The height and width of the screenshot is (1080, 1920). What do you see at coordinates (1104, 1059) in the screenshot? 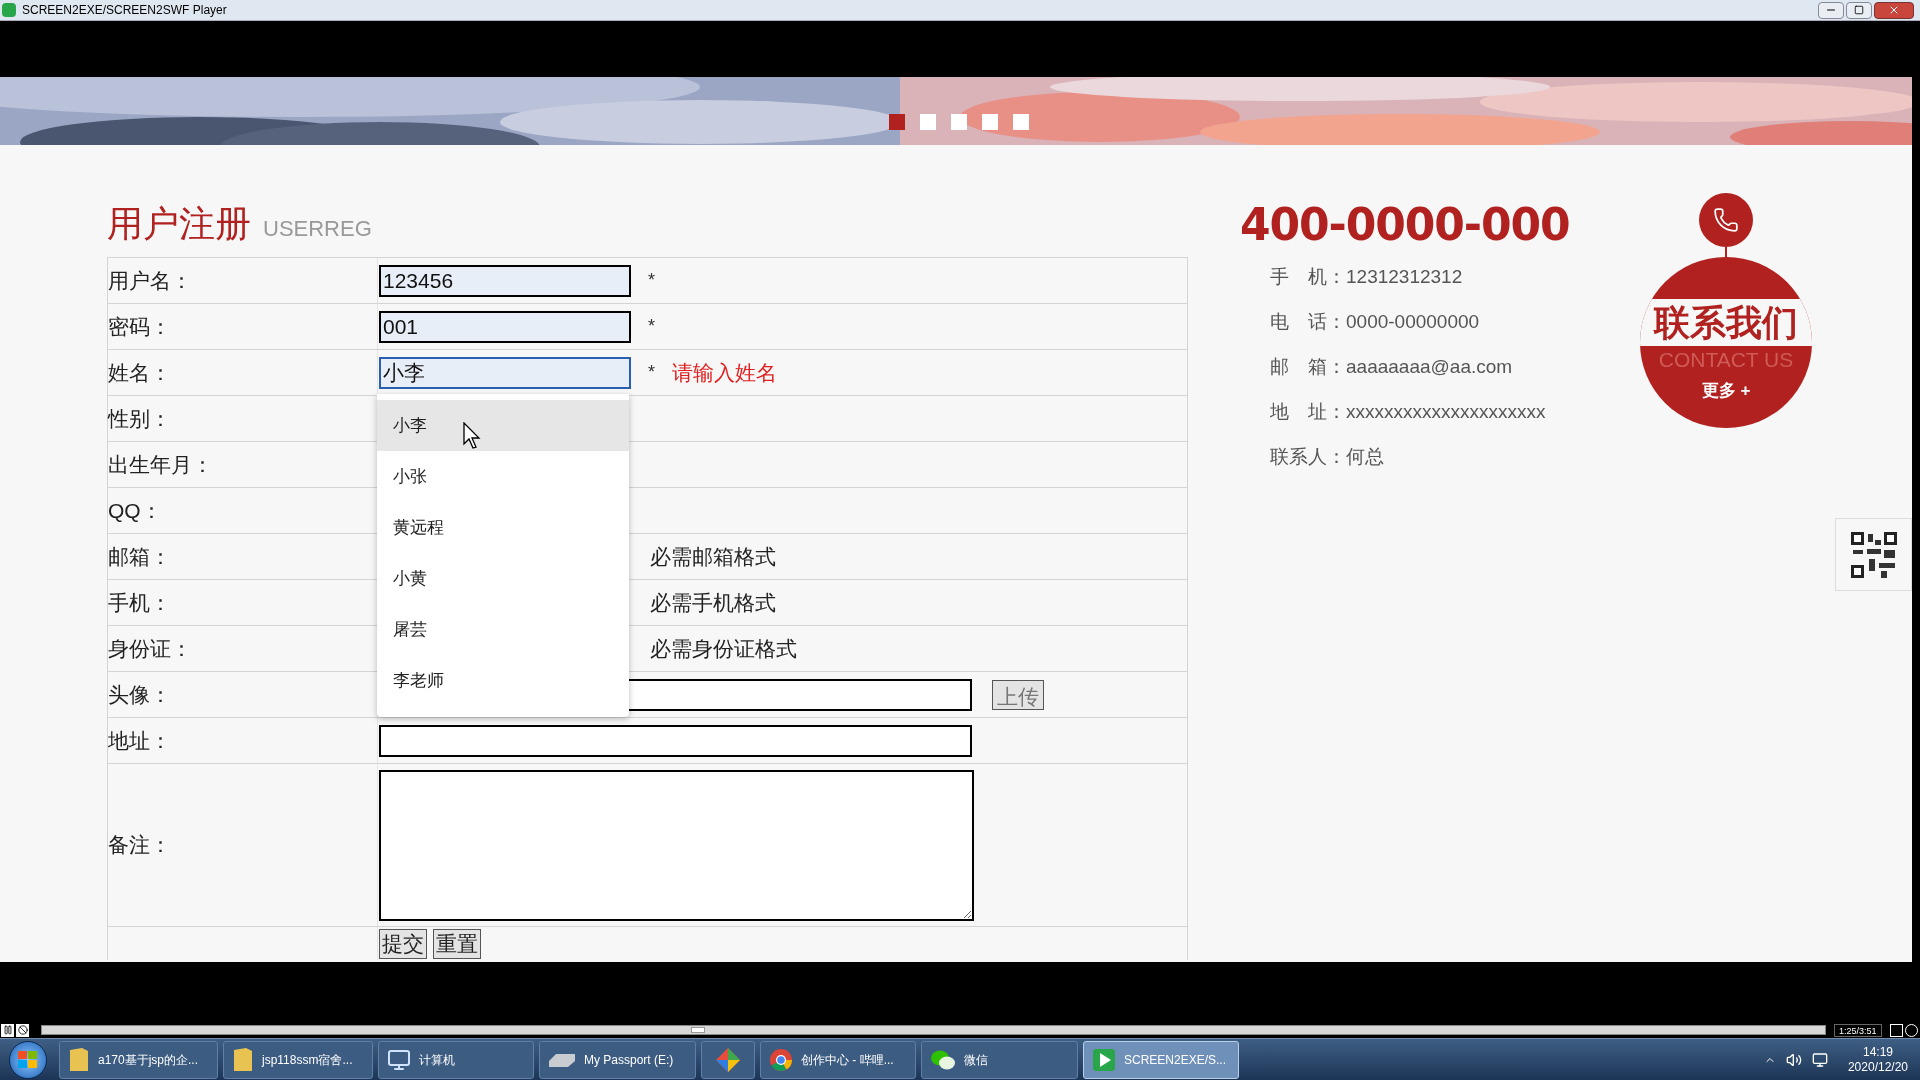
I see `player-icon` at bounding box center [1104, 1059].